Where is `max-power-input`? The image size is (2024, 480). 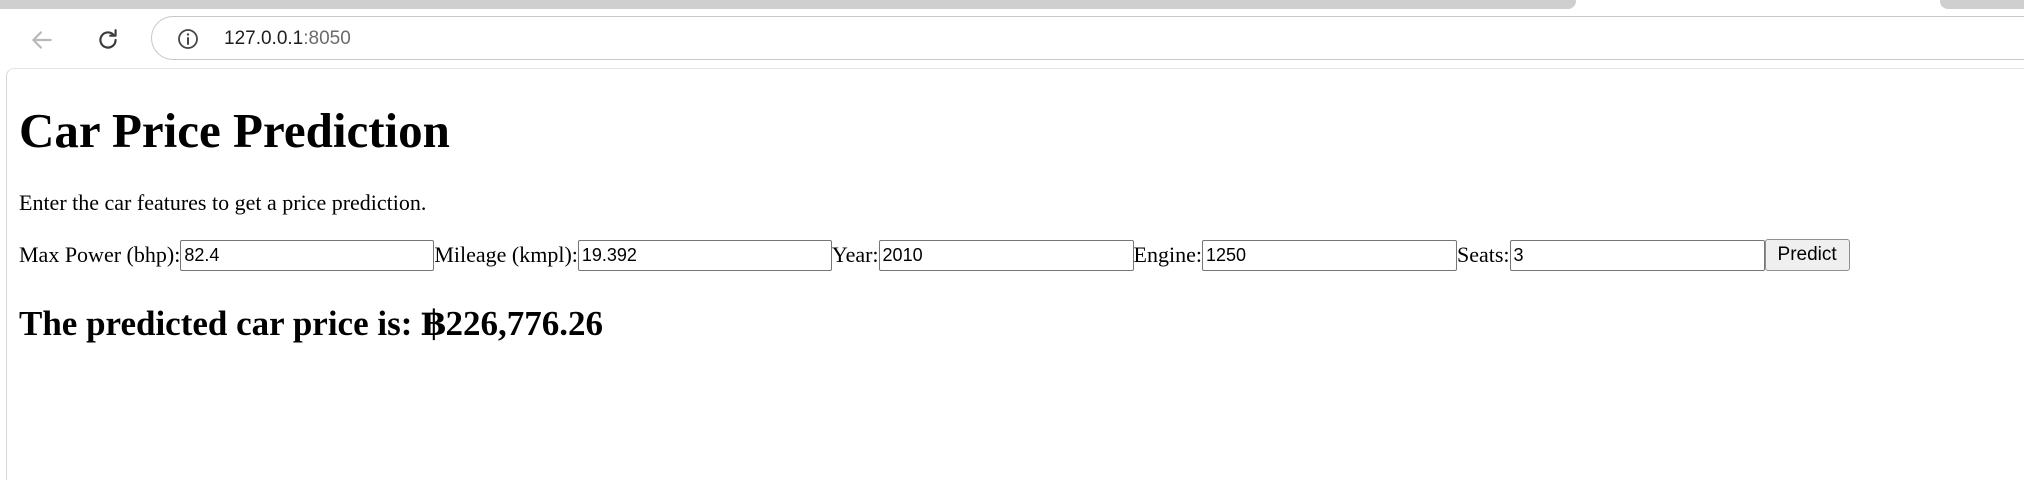 max-power-input is located at coordinates (307, 255).